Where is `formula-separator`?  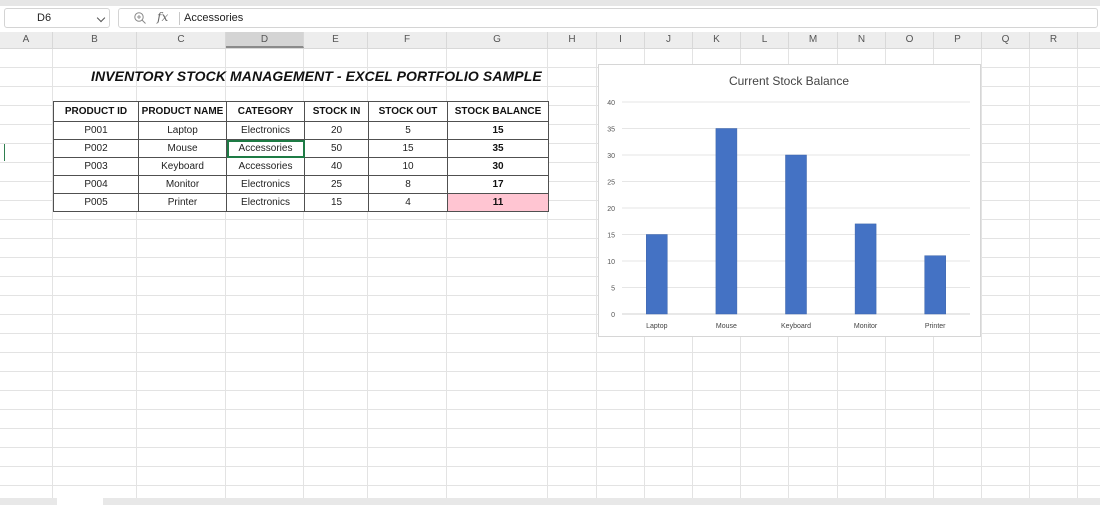
formula-separator is located at coordinates (179, 18).